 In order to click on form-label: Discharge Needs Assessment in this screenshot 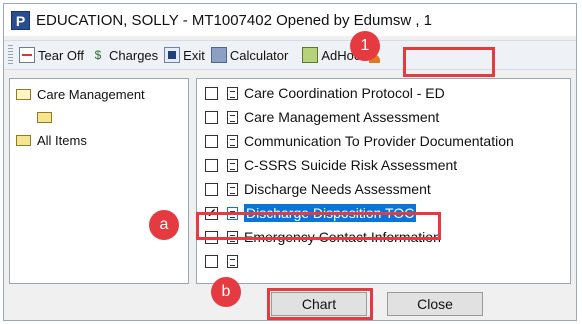, I will do `click(337, 189)`.